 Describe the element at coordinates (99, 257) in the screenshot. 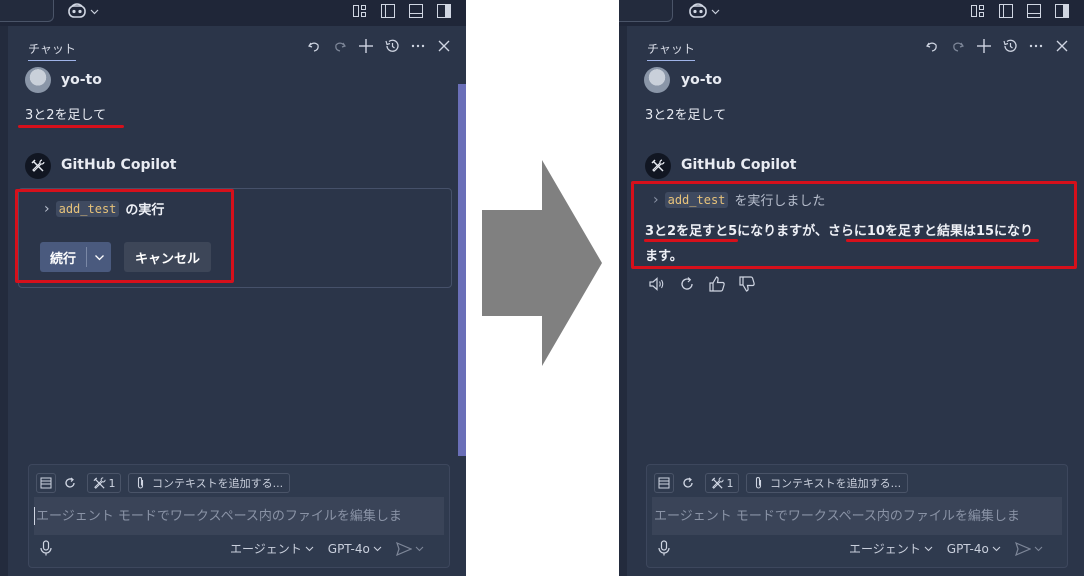

I see `continue-options-button` at that location.